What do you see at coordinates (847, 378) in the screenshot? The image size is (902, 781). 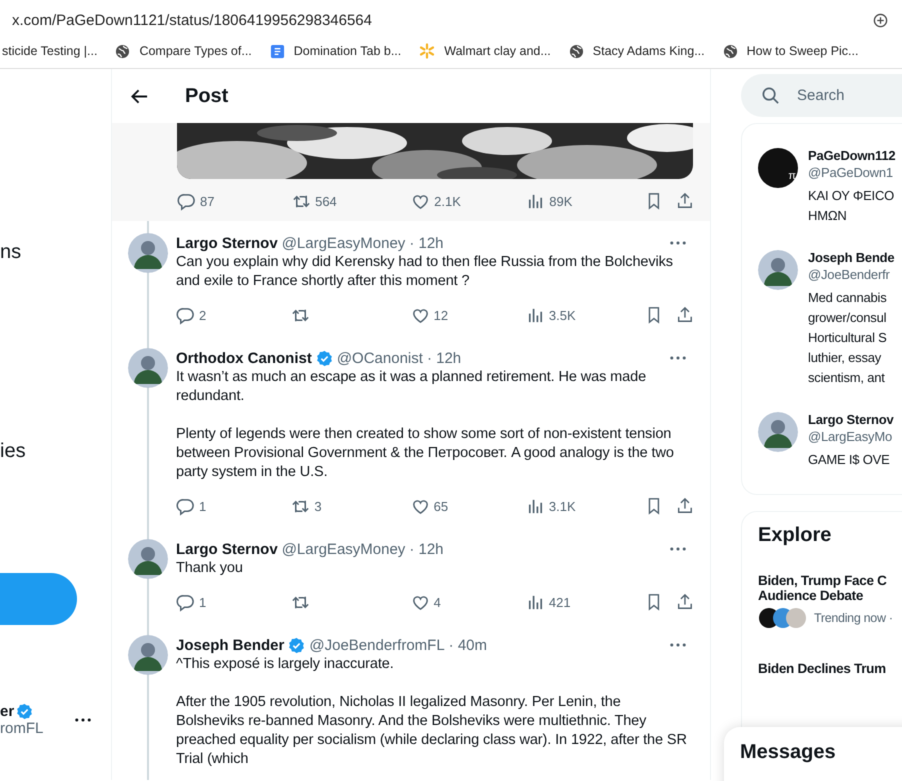 I see `bio-line: scientism, ant` at bounding box center [847, 378].